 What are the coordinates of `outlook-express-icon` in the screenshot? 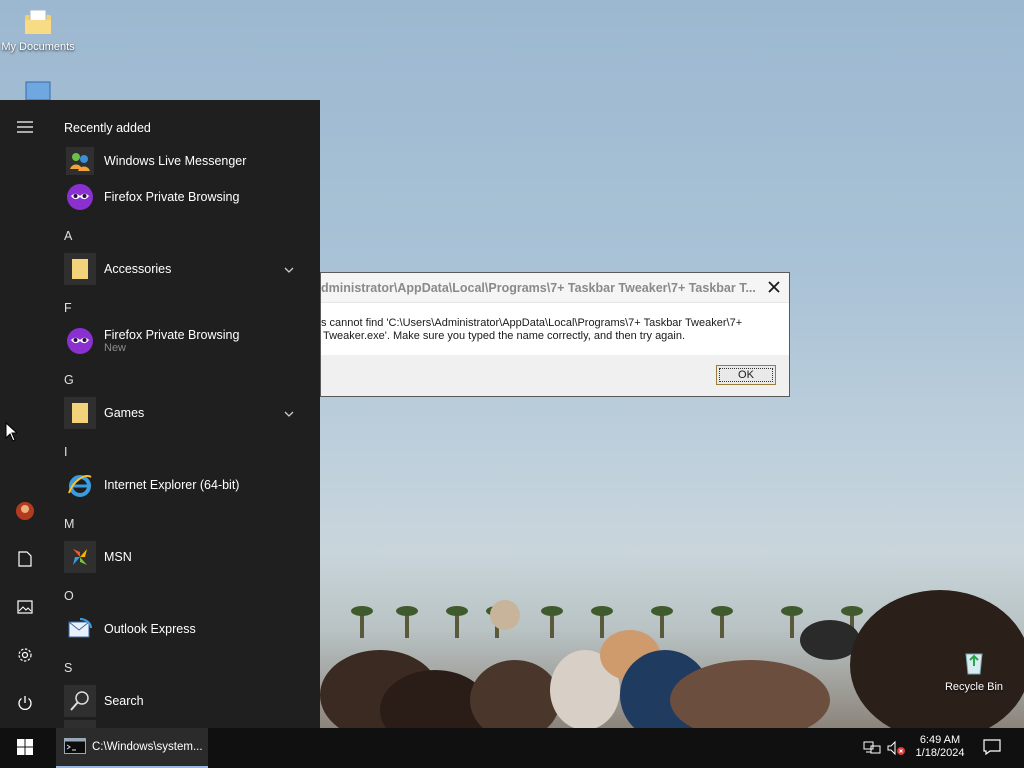 It's located at (80, 629).